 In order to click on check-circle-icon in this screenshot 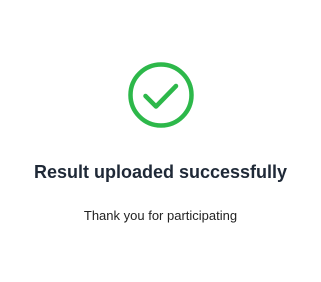, I will do `click(161, 95)`.